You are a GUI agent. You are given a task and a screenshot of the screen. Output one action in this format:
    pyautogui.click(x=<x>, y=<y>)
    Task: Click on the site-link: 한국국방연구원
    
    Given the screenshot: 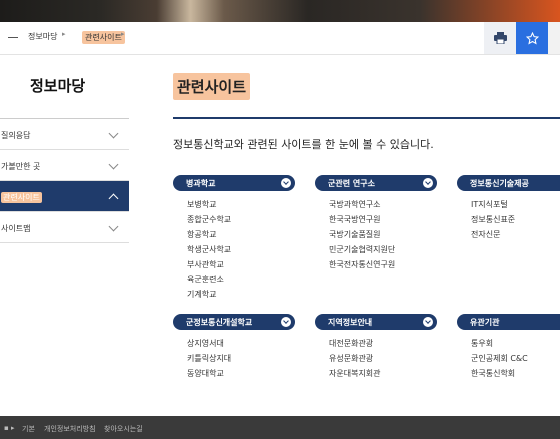 What is the action you would take?
    pyautogui.click(x=383, y=219)
    